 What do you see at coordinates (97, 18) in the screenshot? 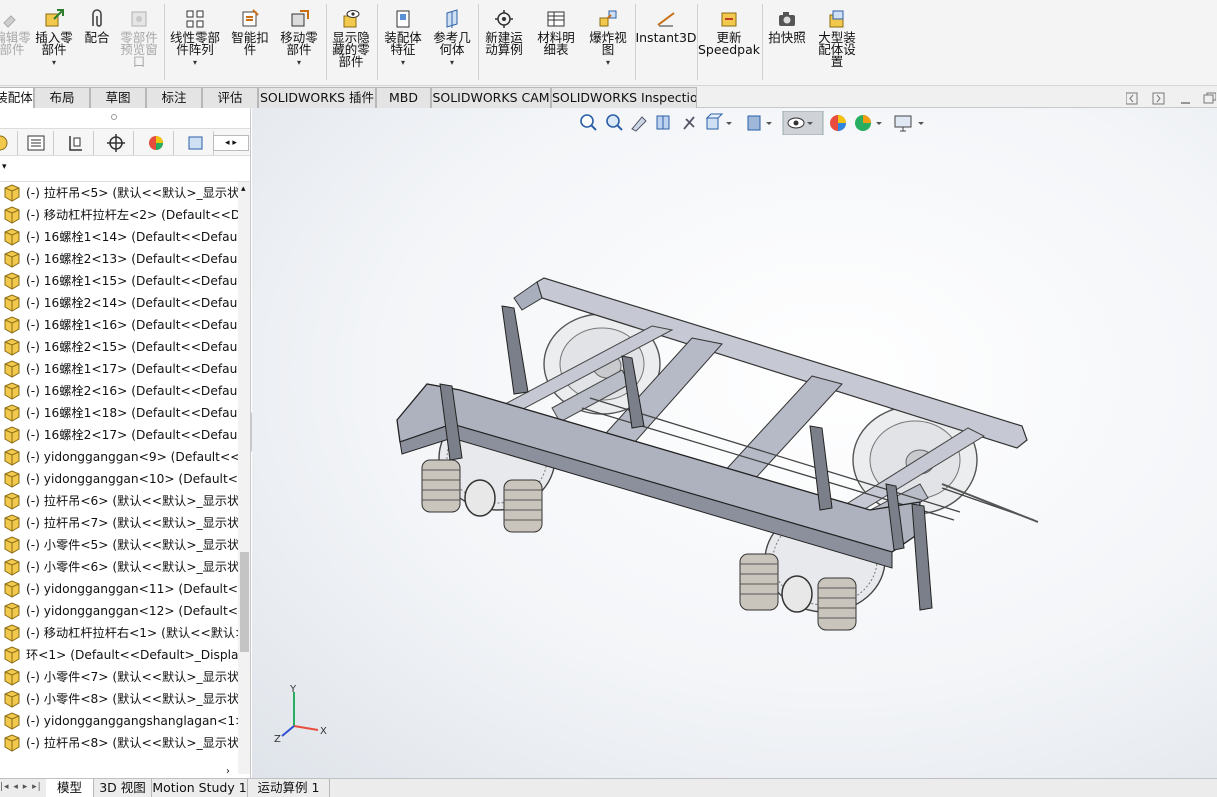
I see `paperclip-icon` at bounding box center [97, 18].